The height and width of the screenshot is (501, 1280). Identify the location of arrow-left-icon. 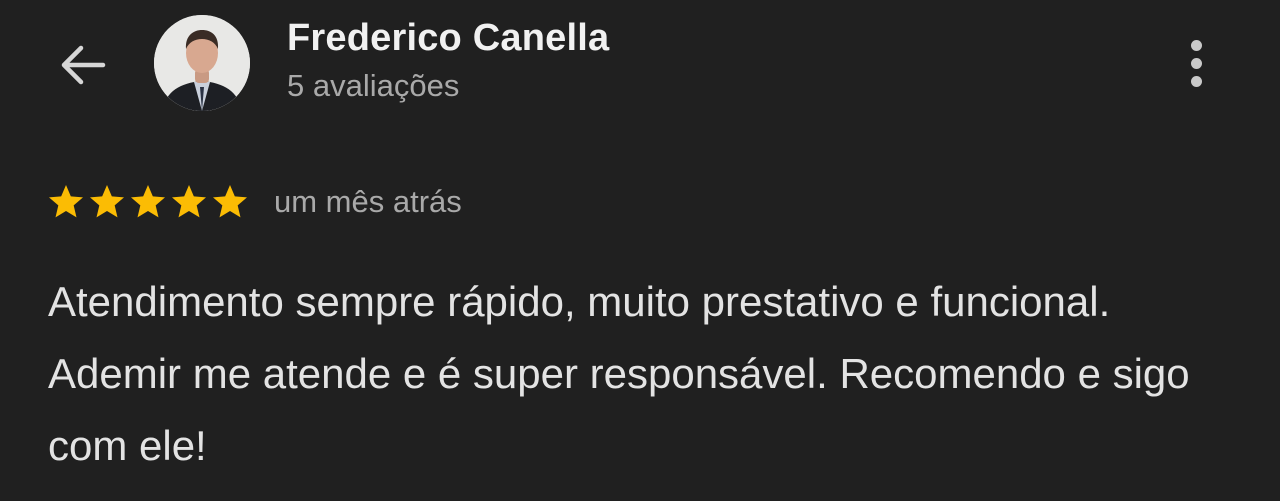
(83, 67).